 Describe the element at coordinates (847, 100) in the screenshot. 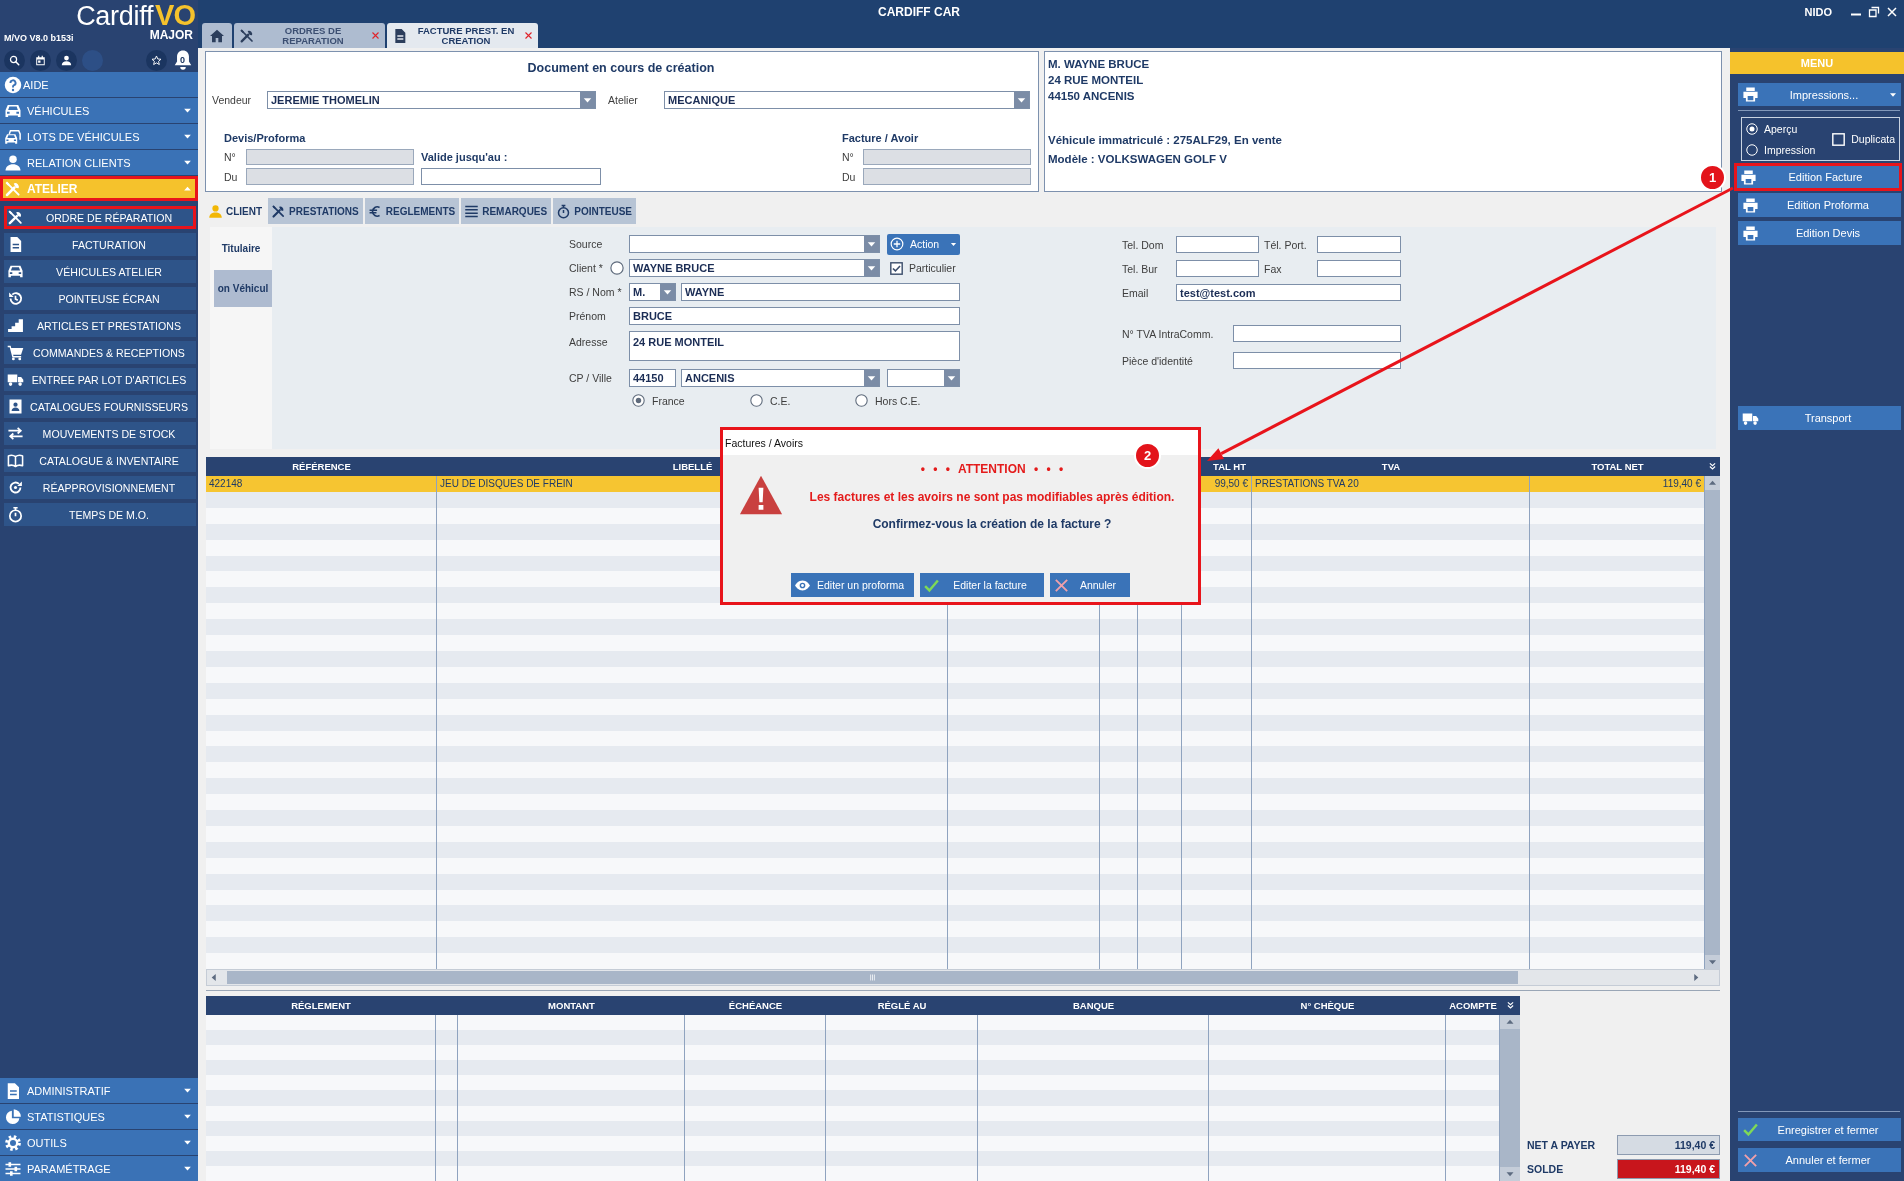

I see `workshop-dropdown: MECANIQUE` at that location.